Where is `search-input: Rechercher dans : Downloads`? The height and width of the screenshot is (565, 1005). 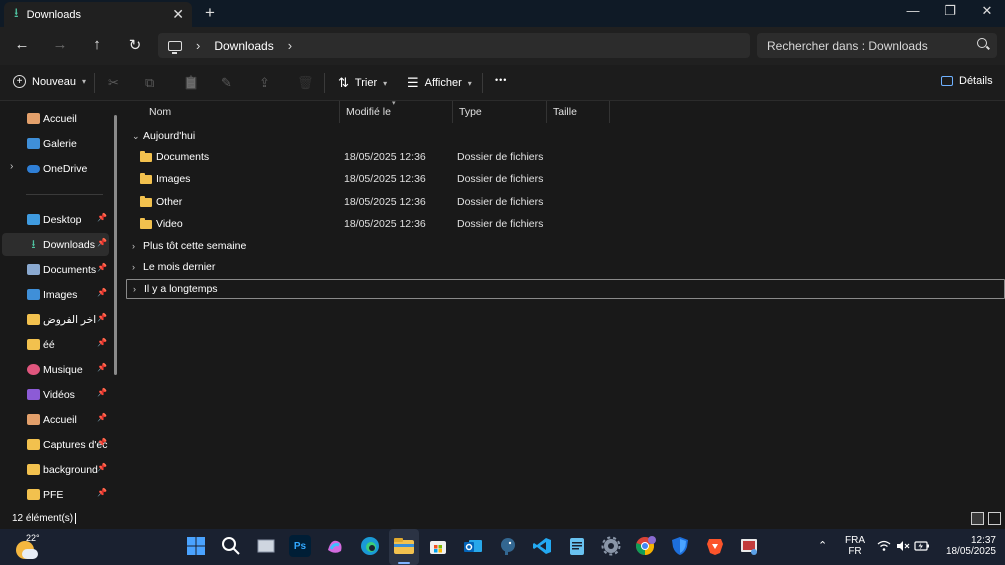 search-input: Rechercher dans : Downloads is located at coordinates (877, 45).